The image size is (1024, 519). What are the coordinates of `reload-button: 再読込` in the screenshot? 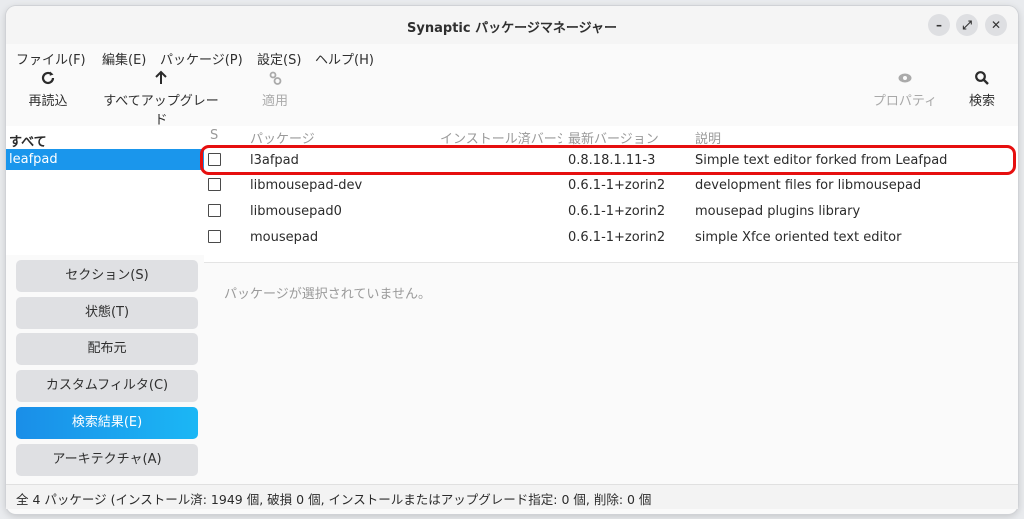 It's located at (48, 89).